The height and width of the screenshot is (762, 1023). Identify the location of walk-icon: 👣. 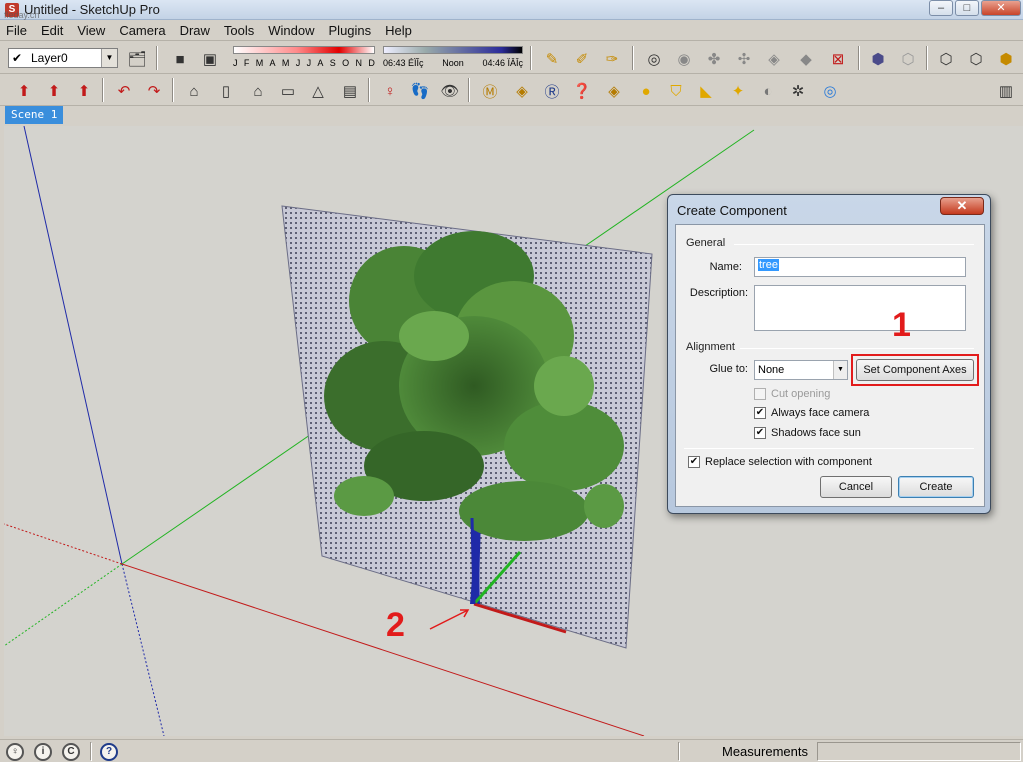
(420, 91).